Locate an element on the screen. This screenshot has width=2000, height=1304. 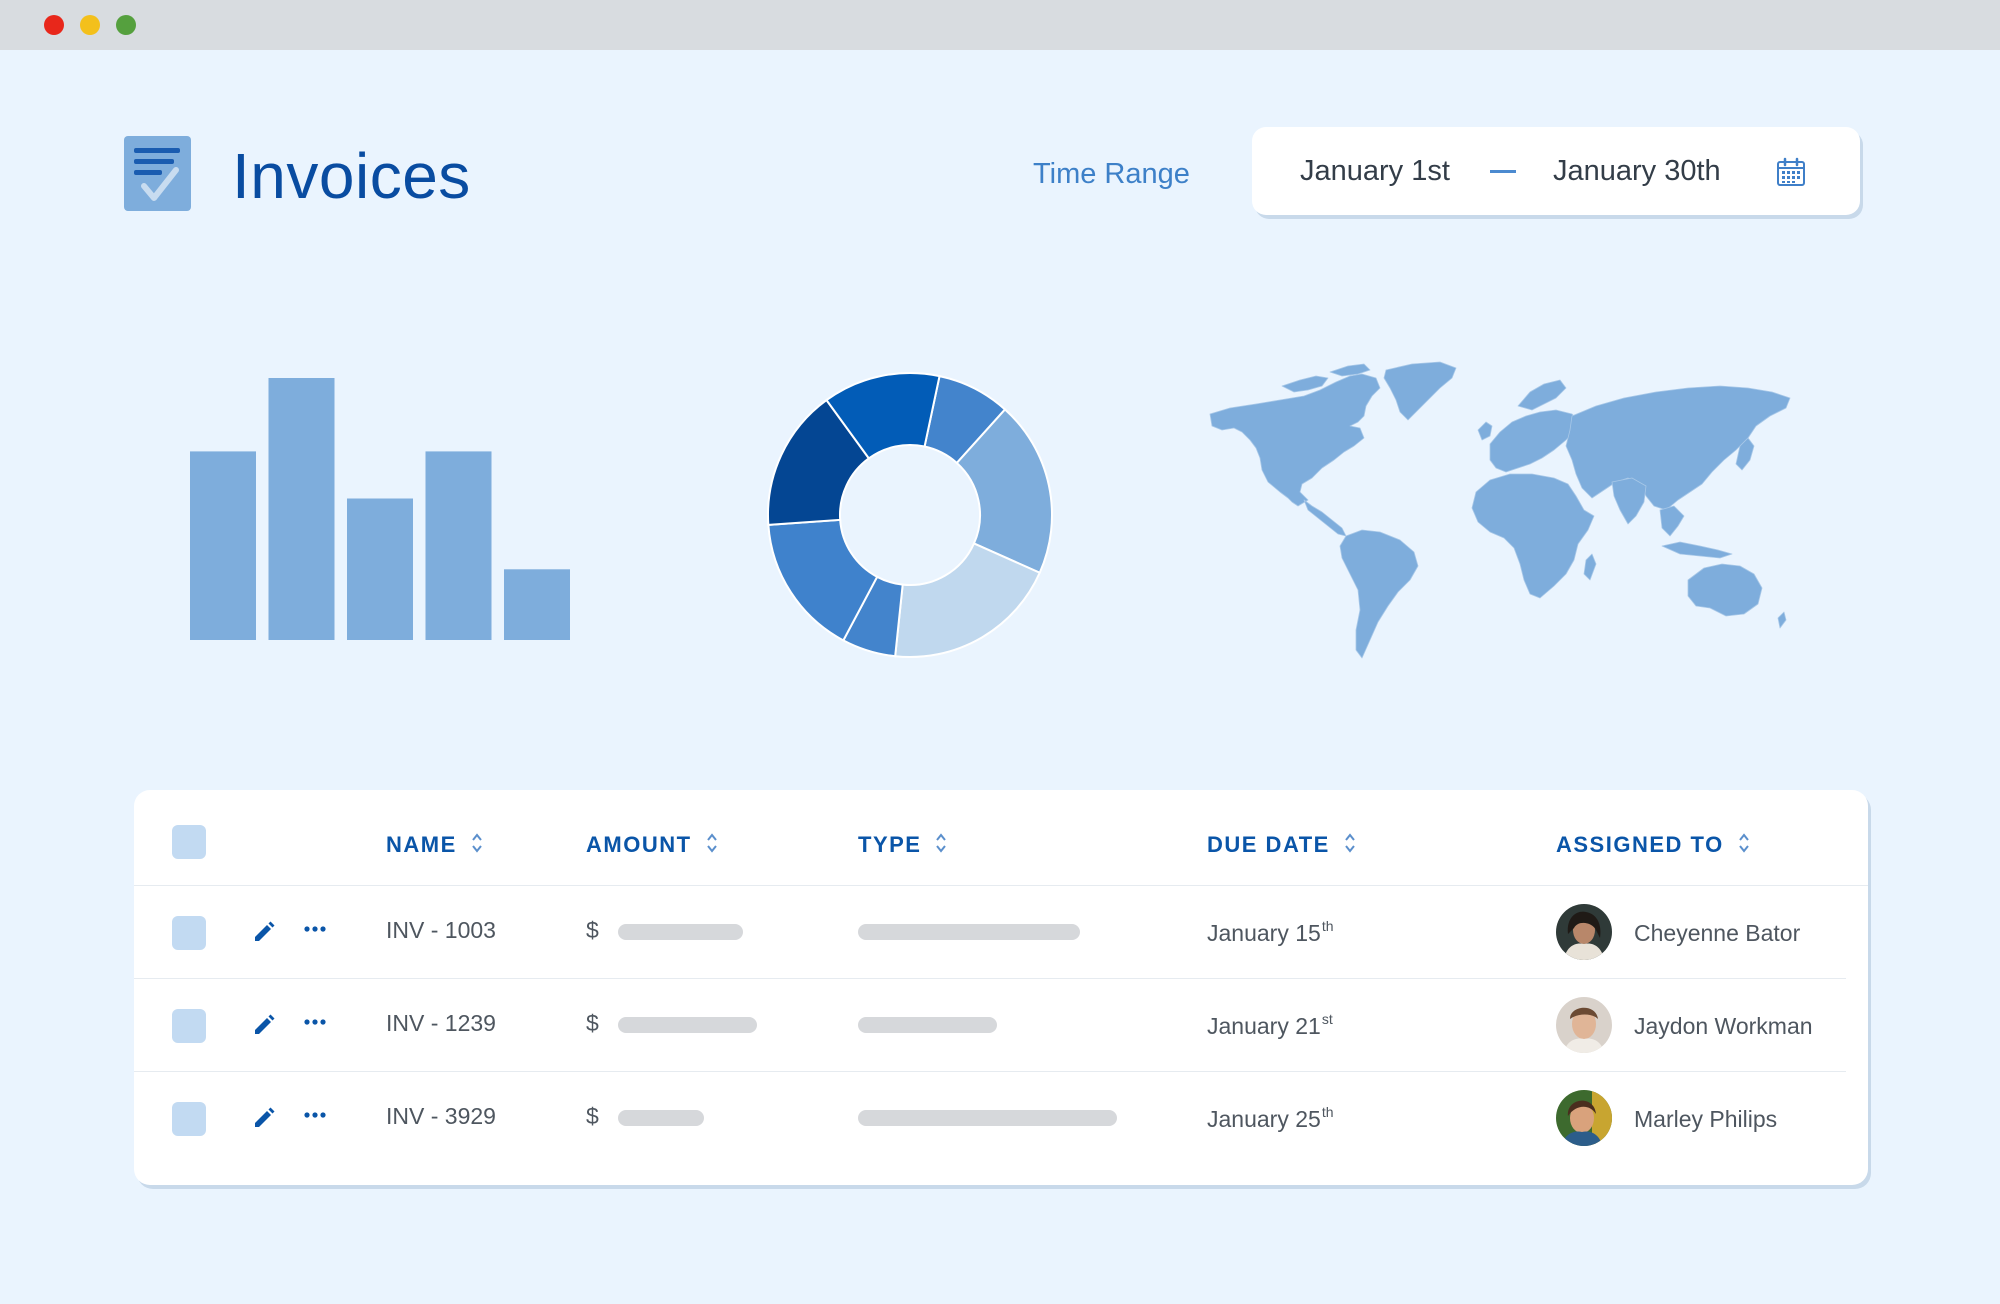
start-date-field: January 1st is located at coordinates (1375, 171).